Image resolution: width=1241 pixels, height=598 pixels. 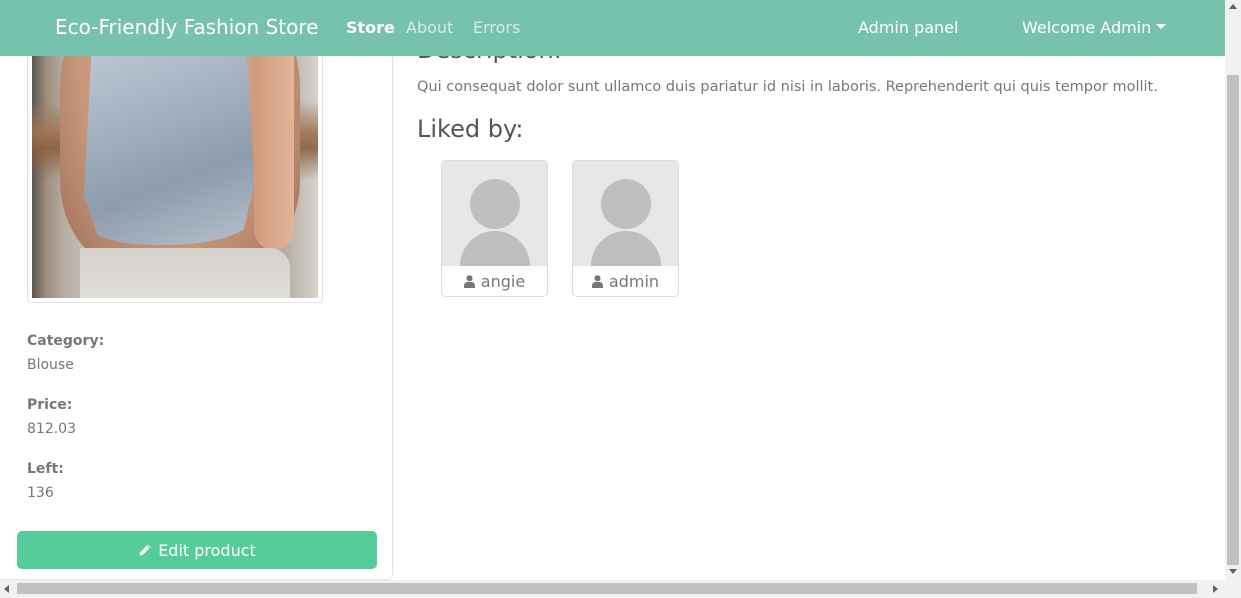 I want to click on liked-user-name: angie, so click(x=503, y=281).